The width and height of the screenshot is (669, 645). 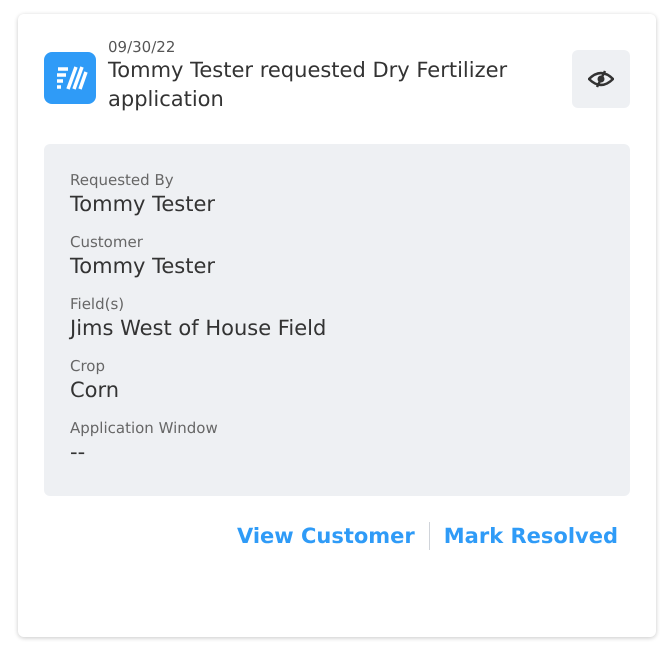 What do you see at coordinates (88, 366) in the screenshot?
I see `detail-label: Crop` at bounding box center [88, 366].